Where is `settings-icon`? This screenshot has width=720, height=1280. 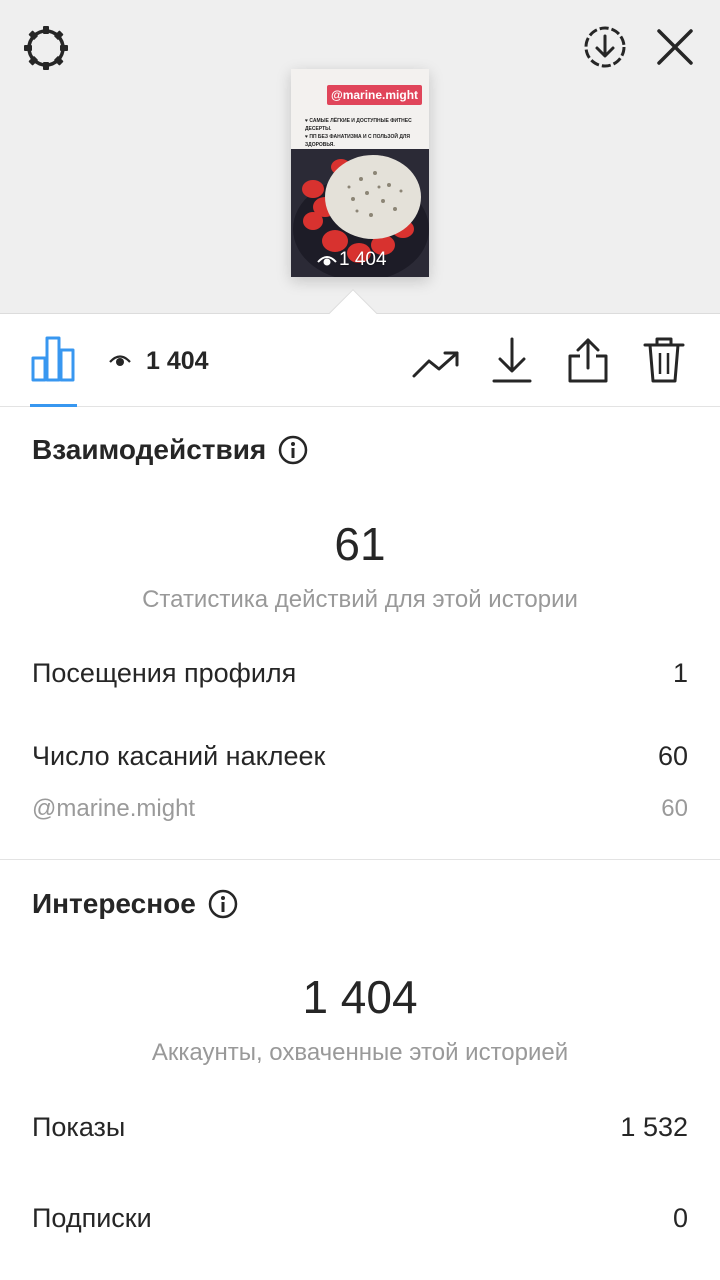 settings-icon is located at coordinates (46, 48).